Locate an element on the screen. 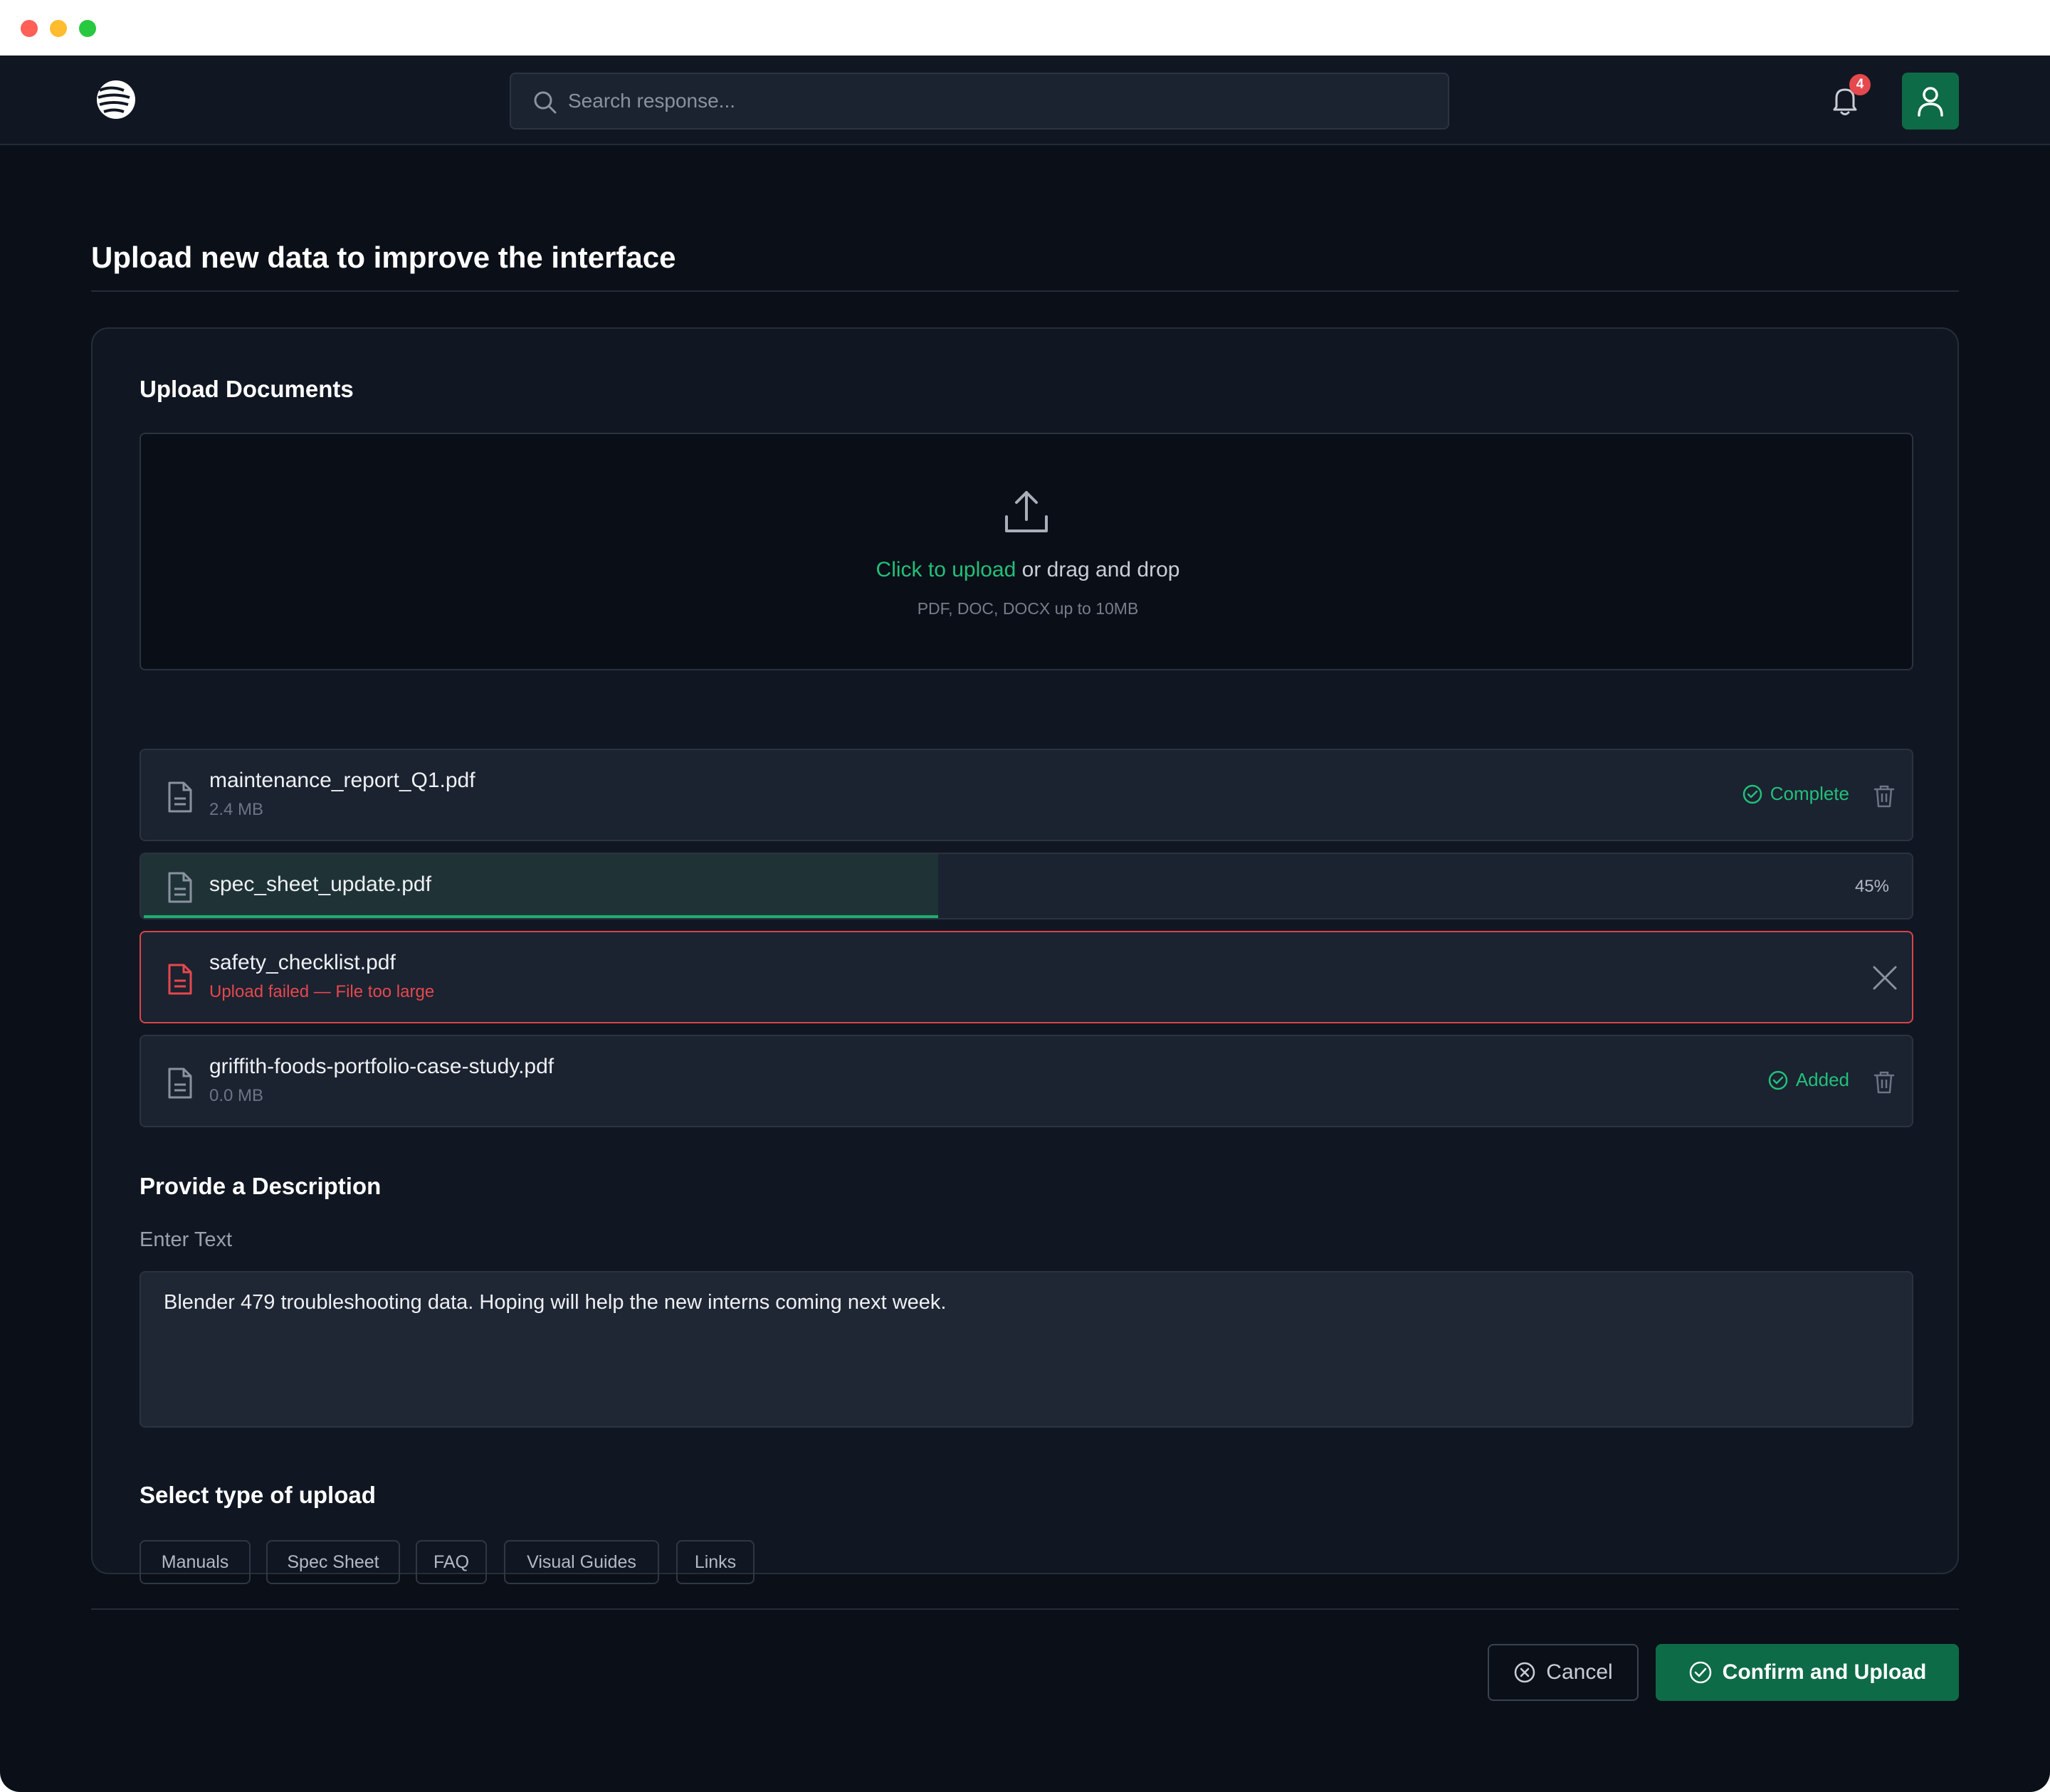 This screenshot has height=1792, width=2050. close-circle-icon is located at coordinates (1525, 1672).